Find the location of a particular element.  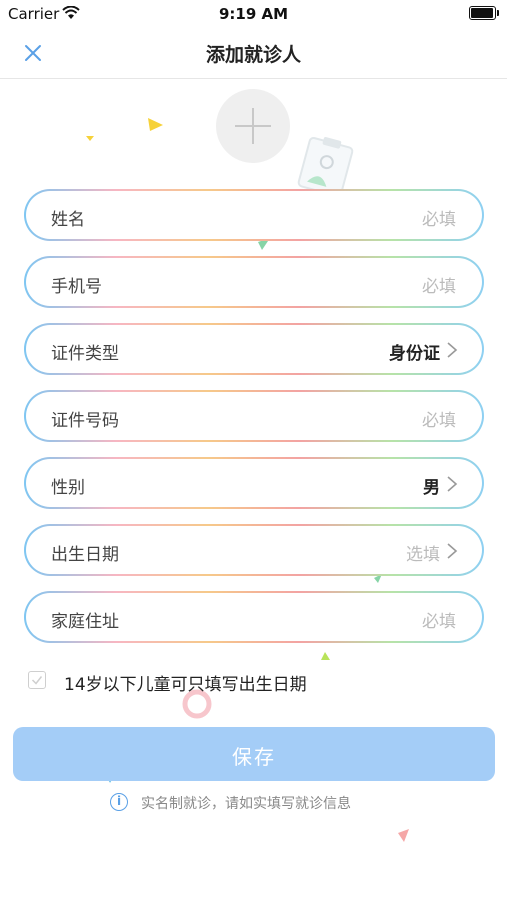

birthdate-field: 出生日期 选填 is located at coordinates (254, 550).